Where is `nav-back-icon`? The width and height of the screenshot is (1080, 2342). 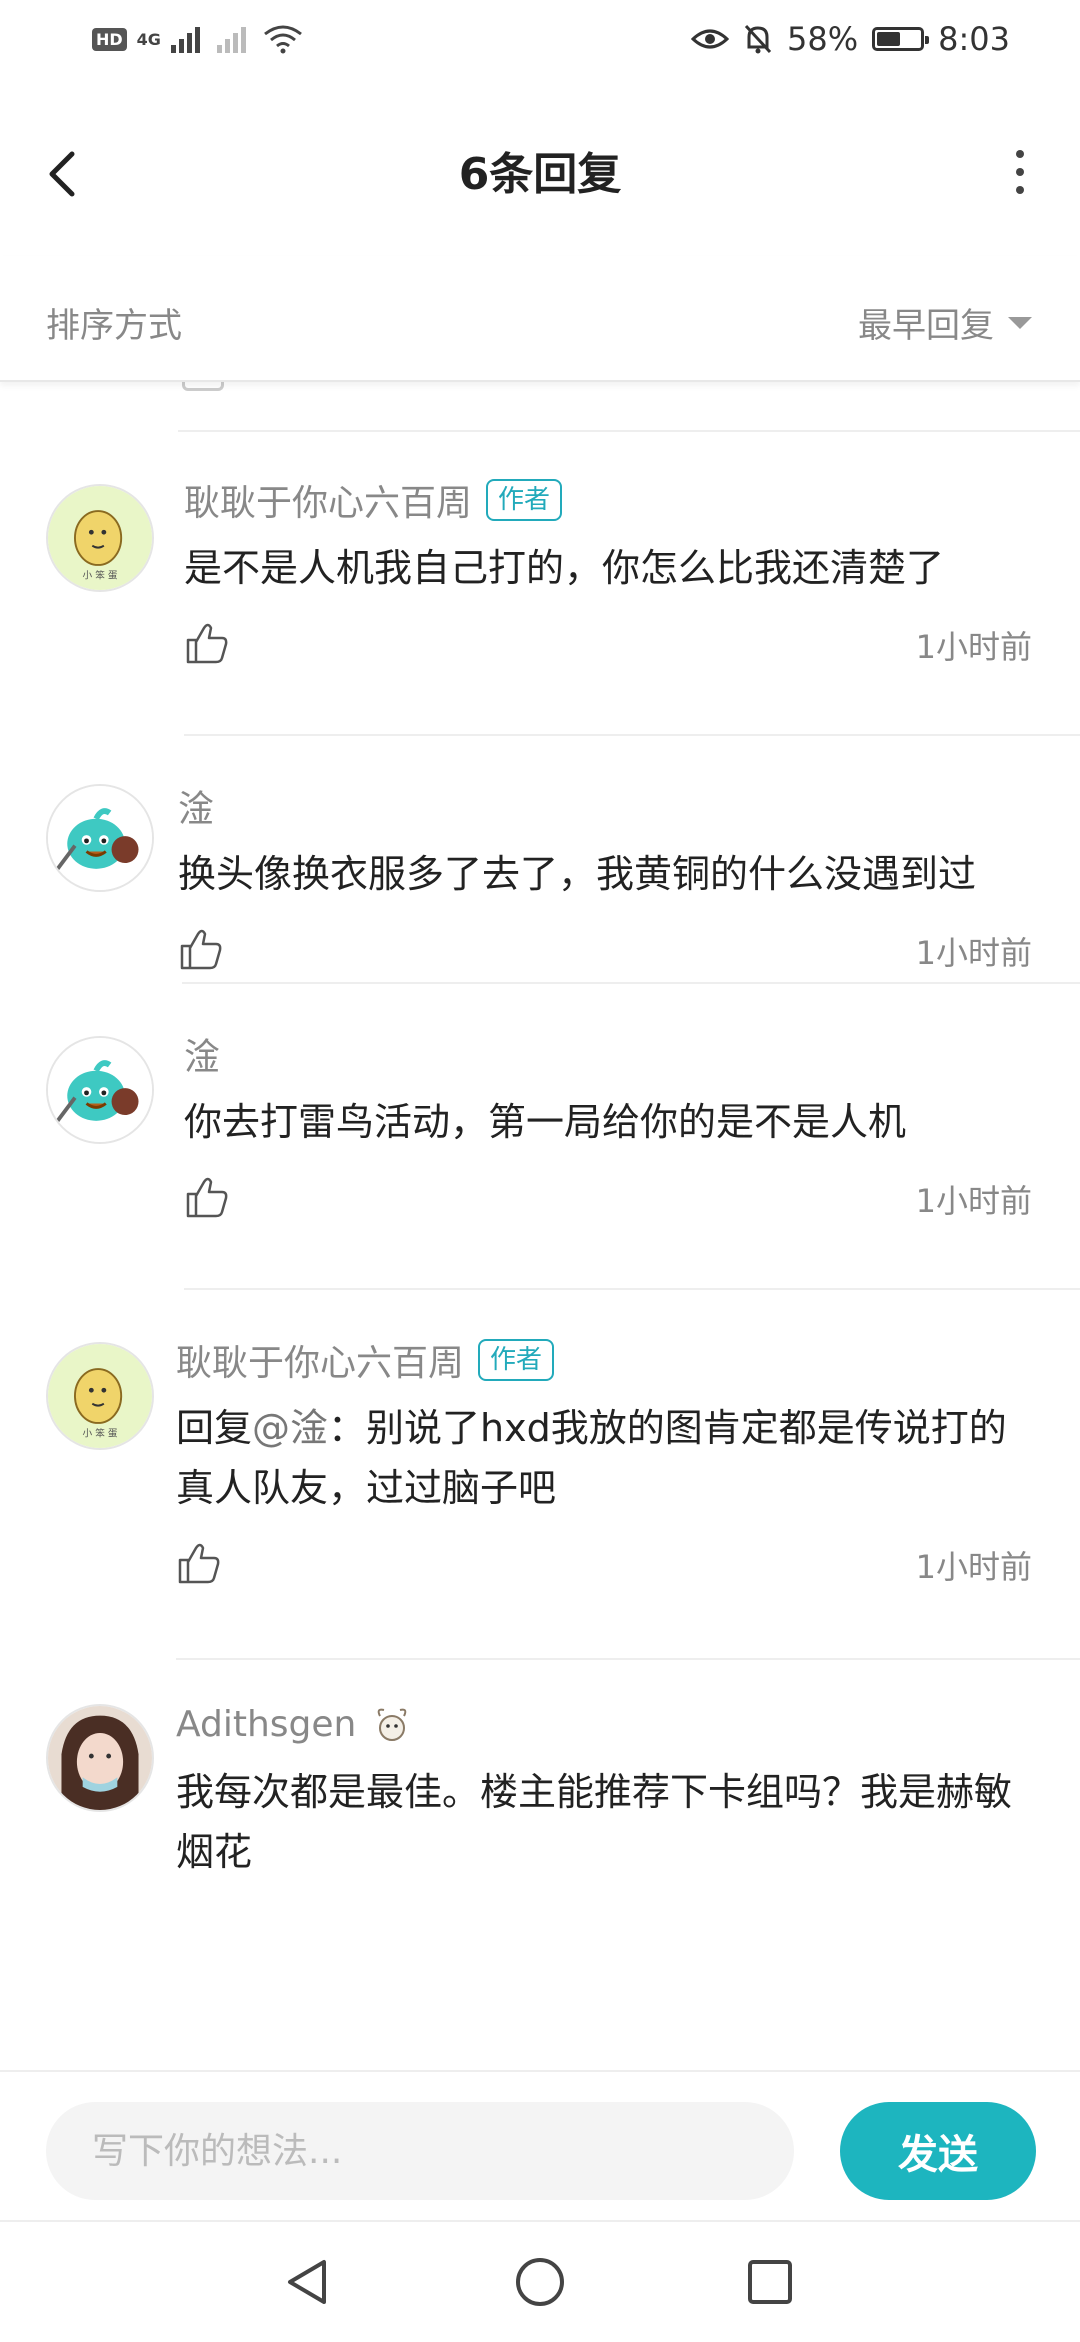
nav-back-icon is located at coordinates (308, 2282).